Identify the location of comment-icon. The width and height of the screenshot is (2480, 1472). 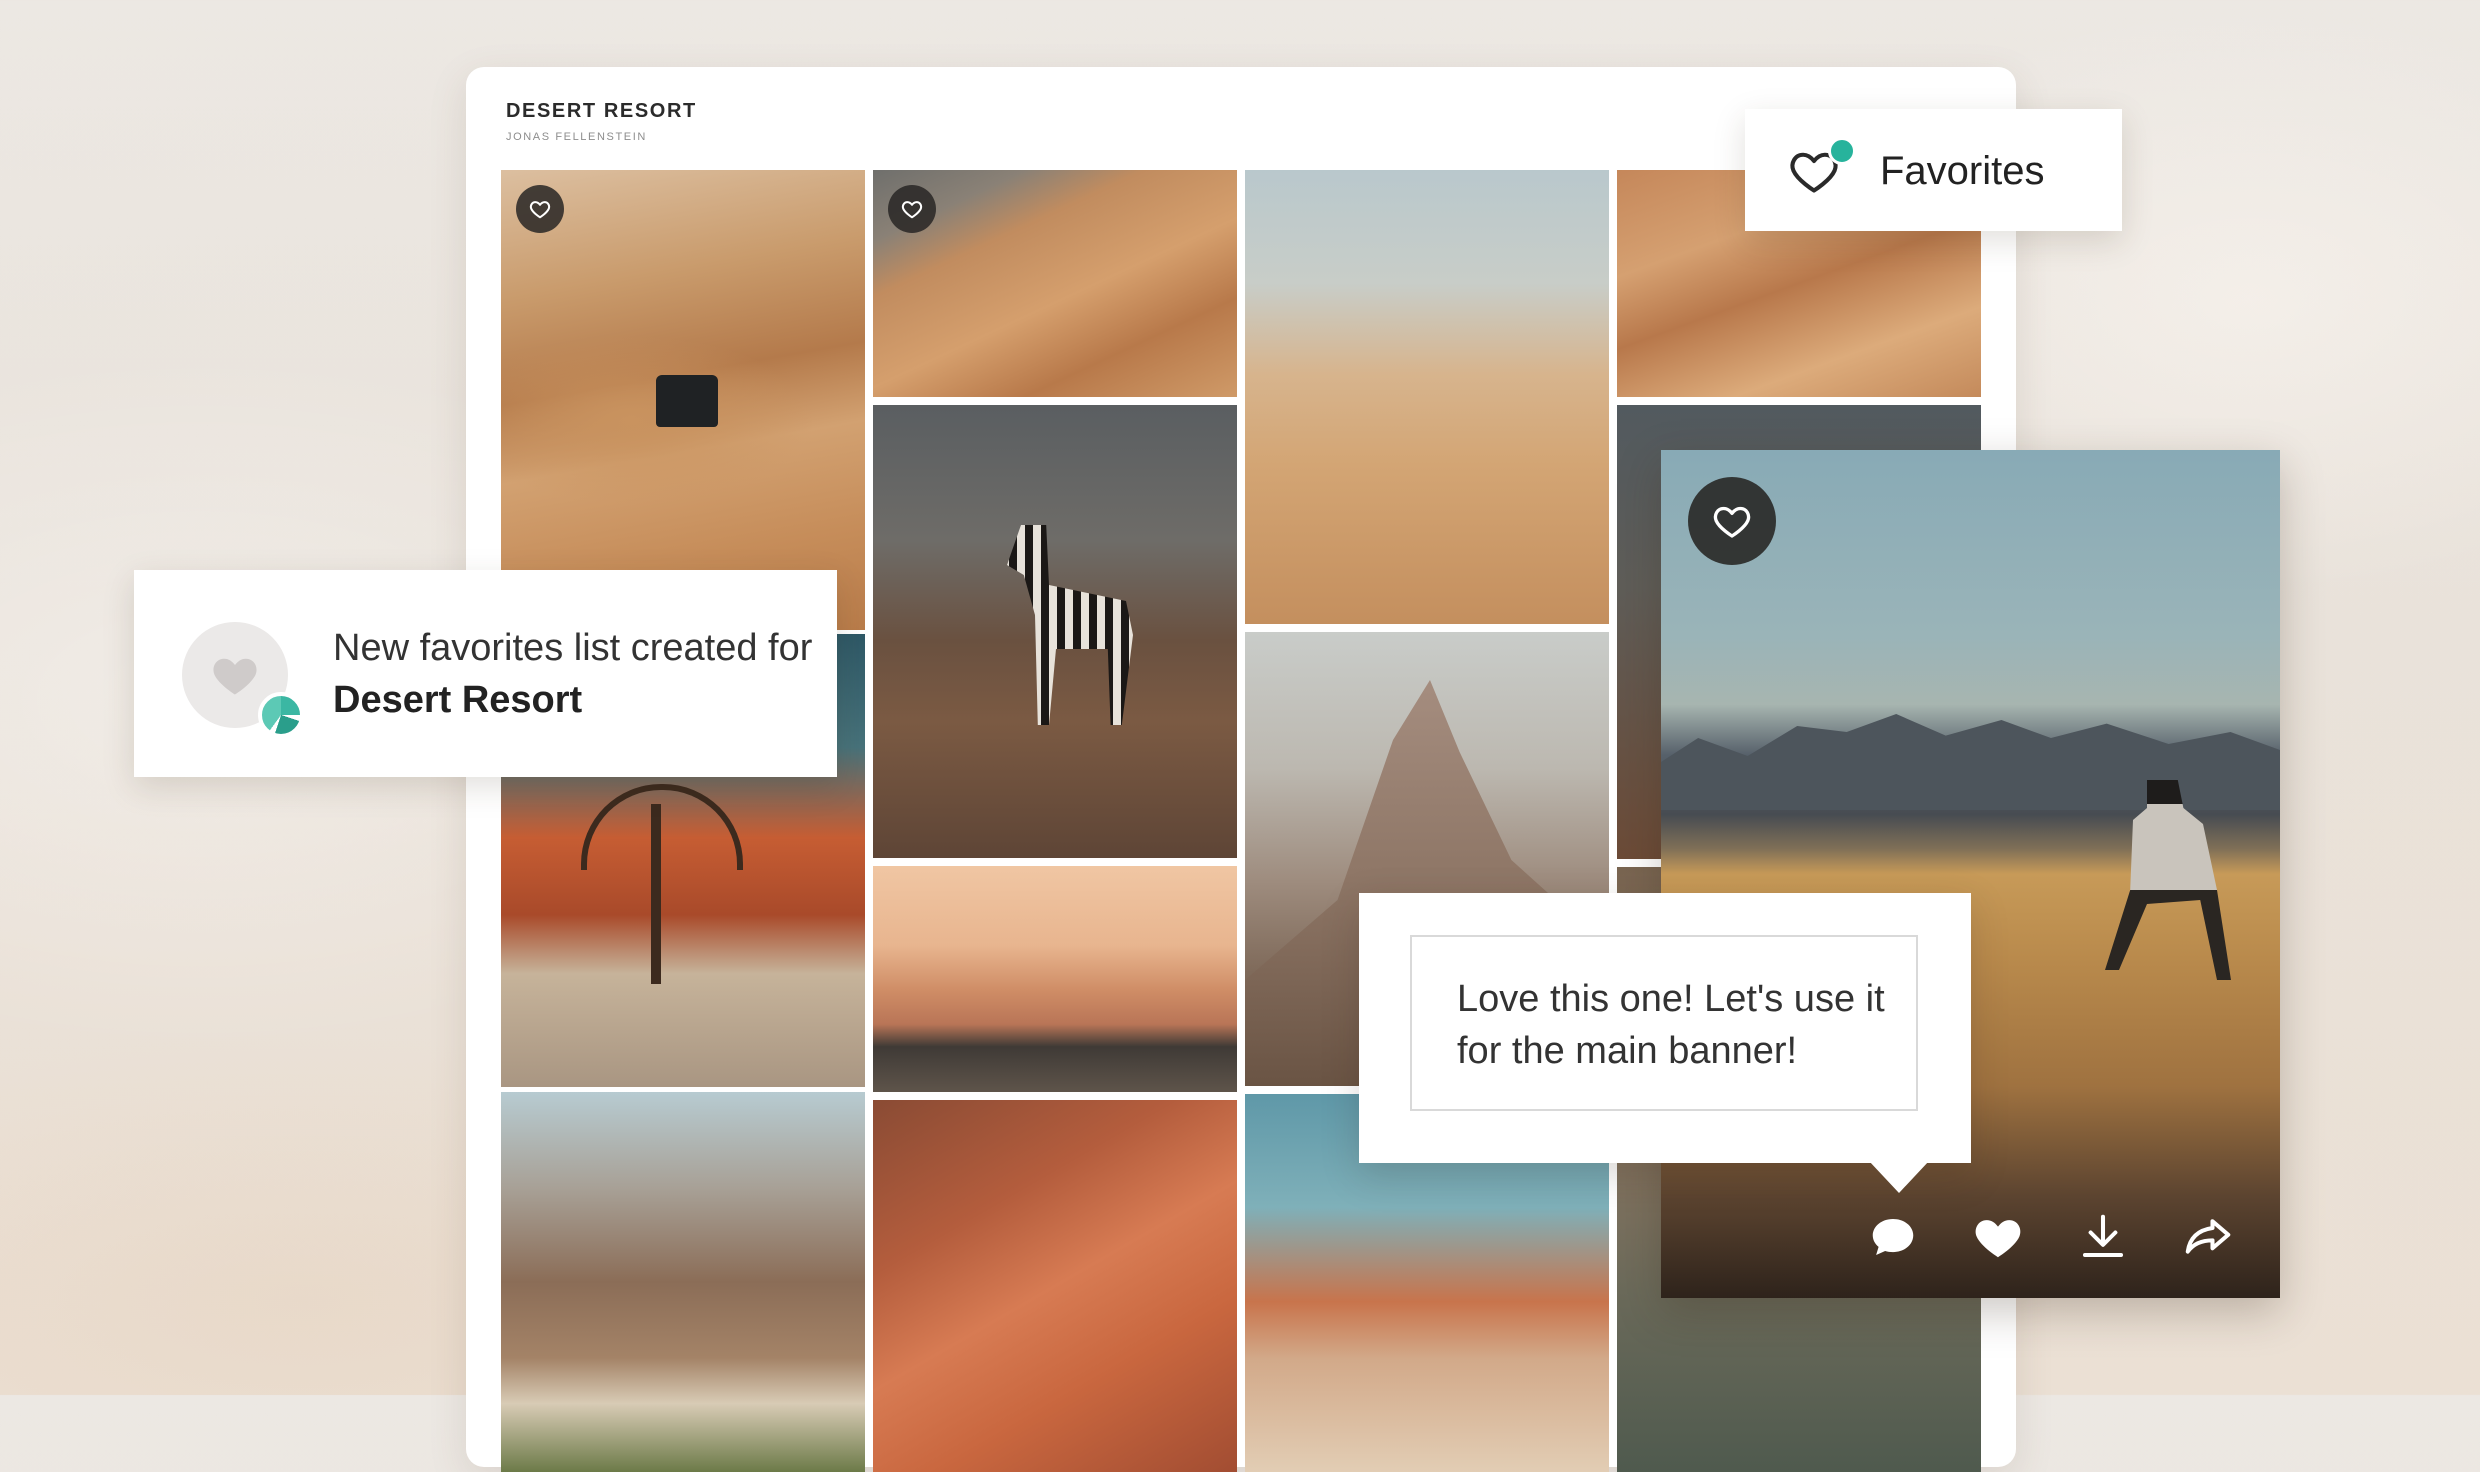
(1893, 1237).